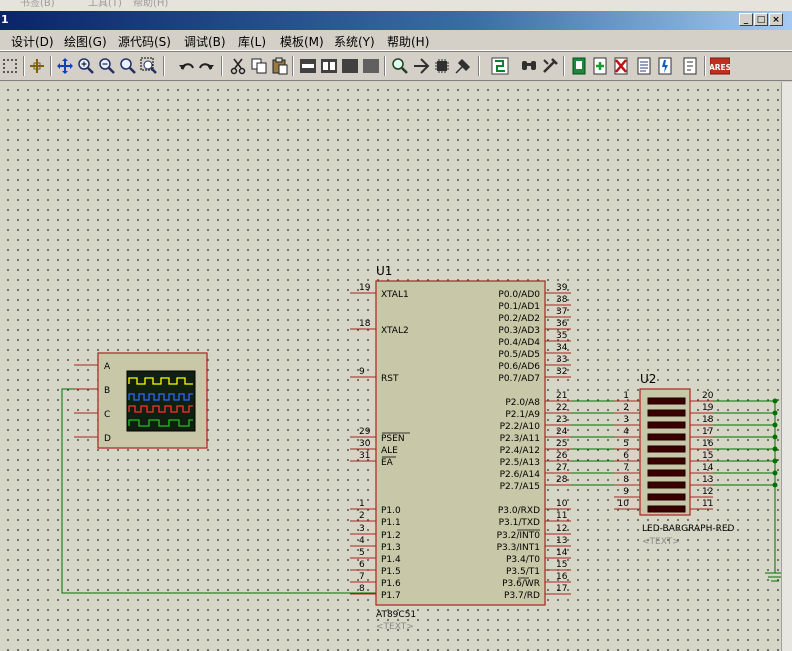 This screenshot has height=651, width=792. I want to click on minimize-button: _, so click(746, 19).